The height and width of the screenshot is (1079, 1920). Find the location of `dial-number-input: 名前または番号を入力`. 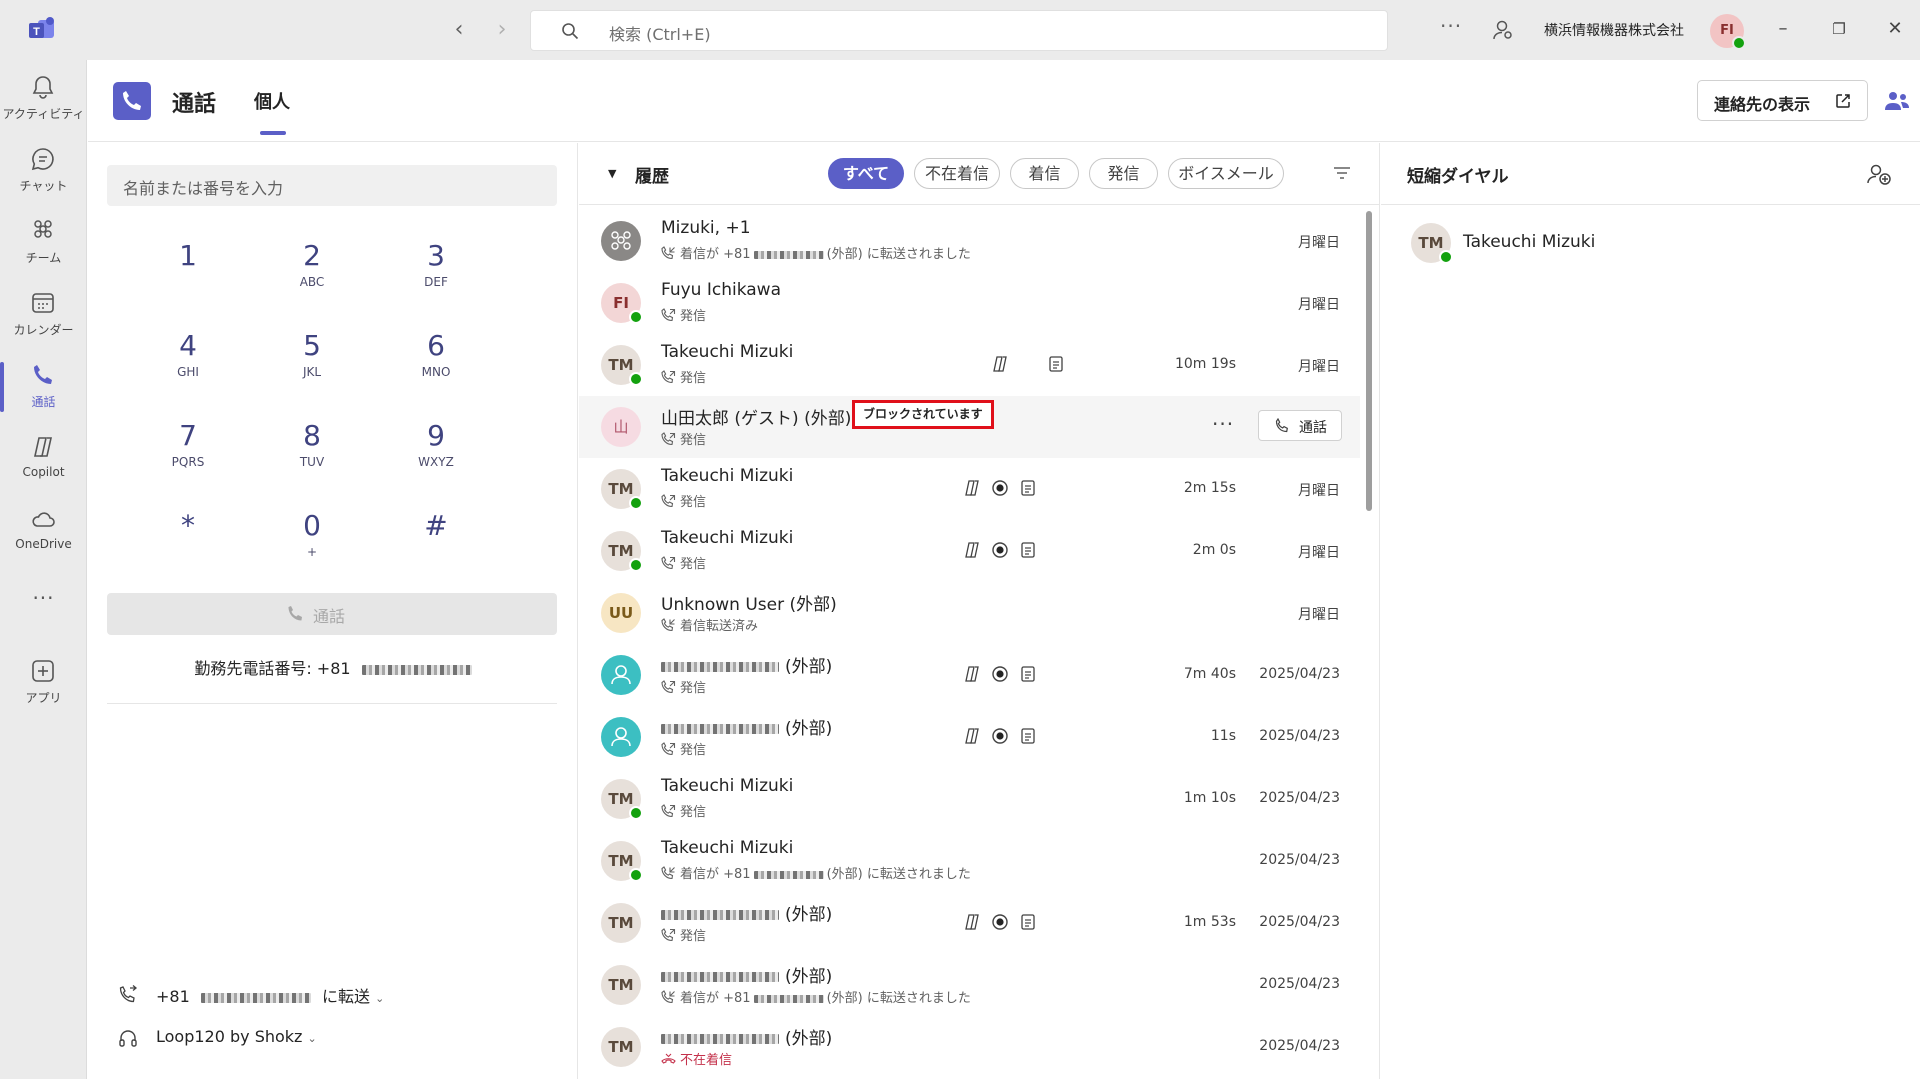

dial-number-input: 名前または番号を入力 is located at coordinates (332, 185).